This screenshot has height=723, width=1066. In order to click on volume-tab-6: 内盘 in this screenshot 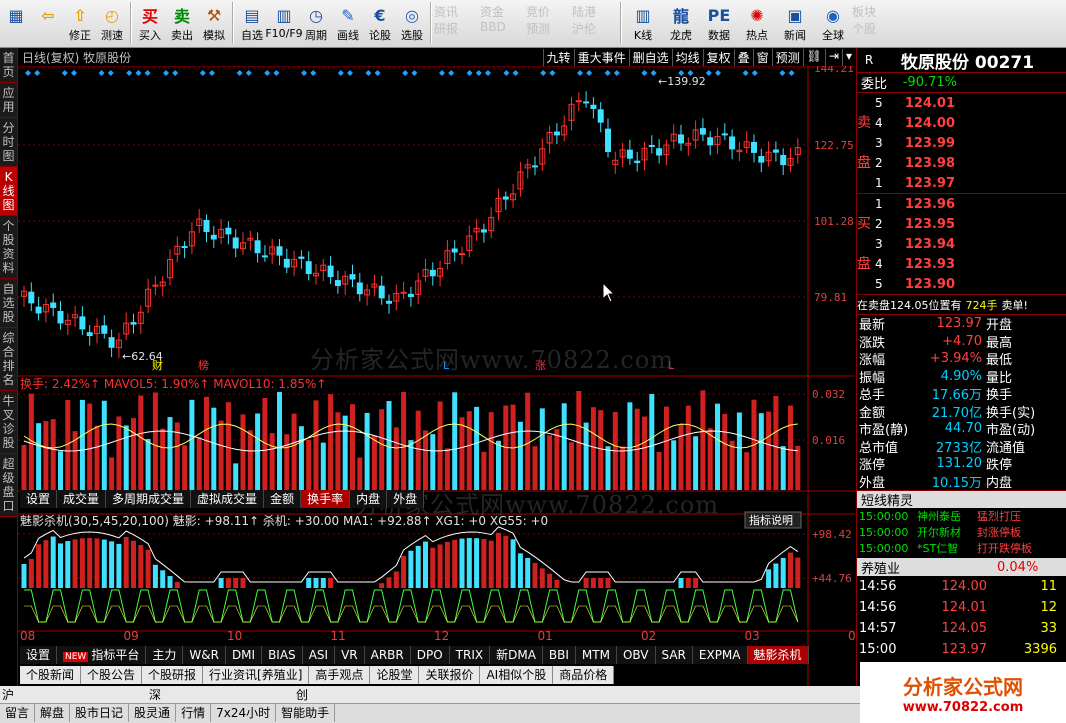, I will do `click(369, 499)`.